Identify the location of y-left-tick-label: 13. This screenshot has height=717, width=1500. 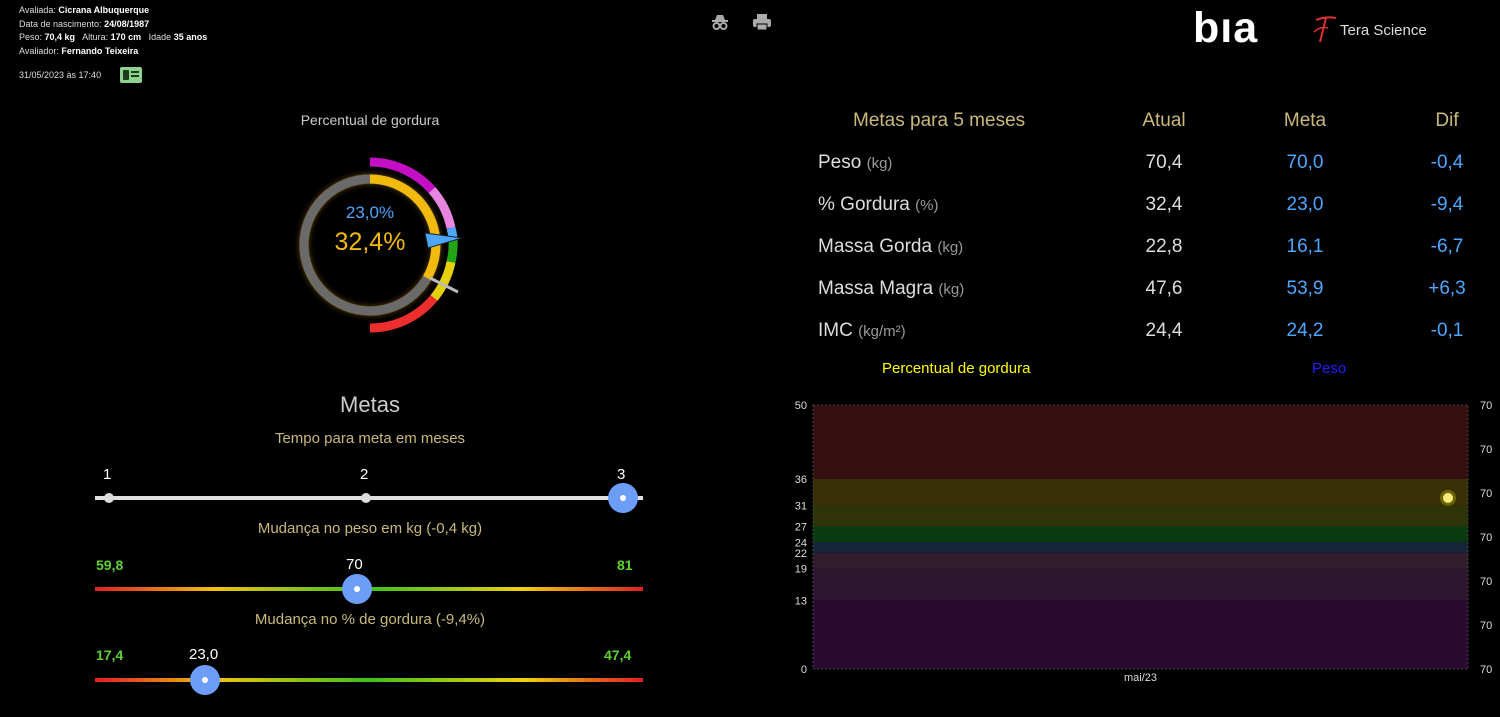
(801, 601).